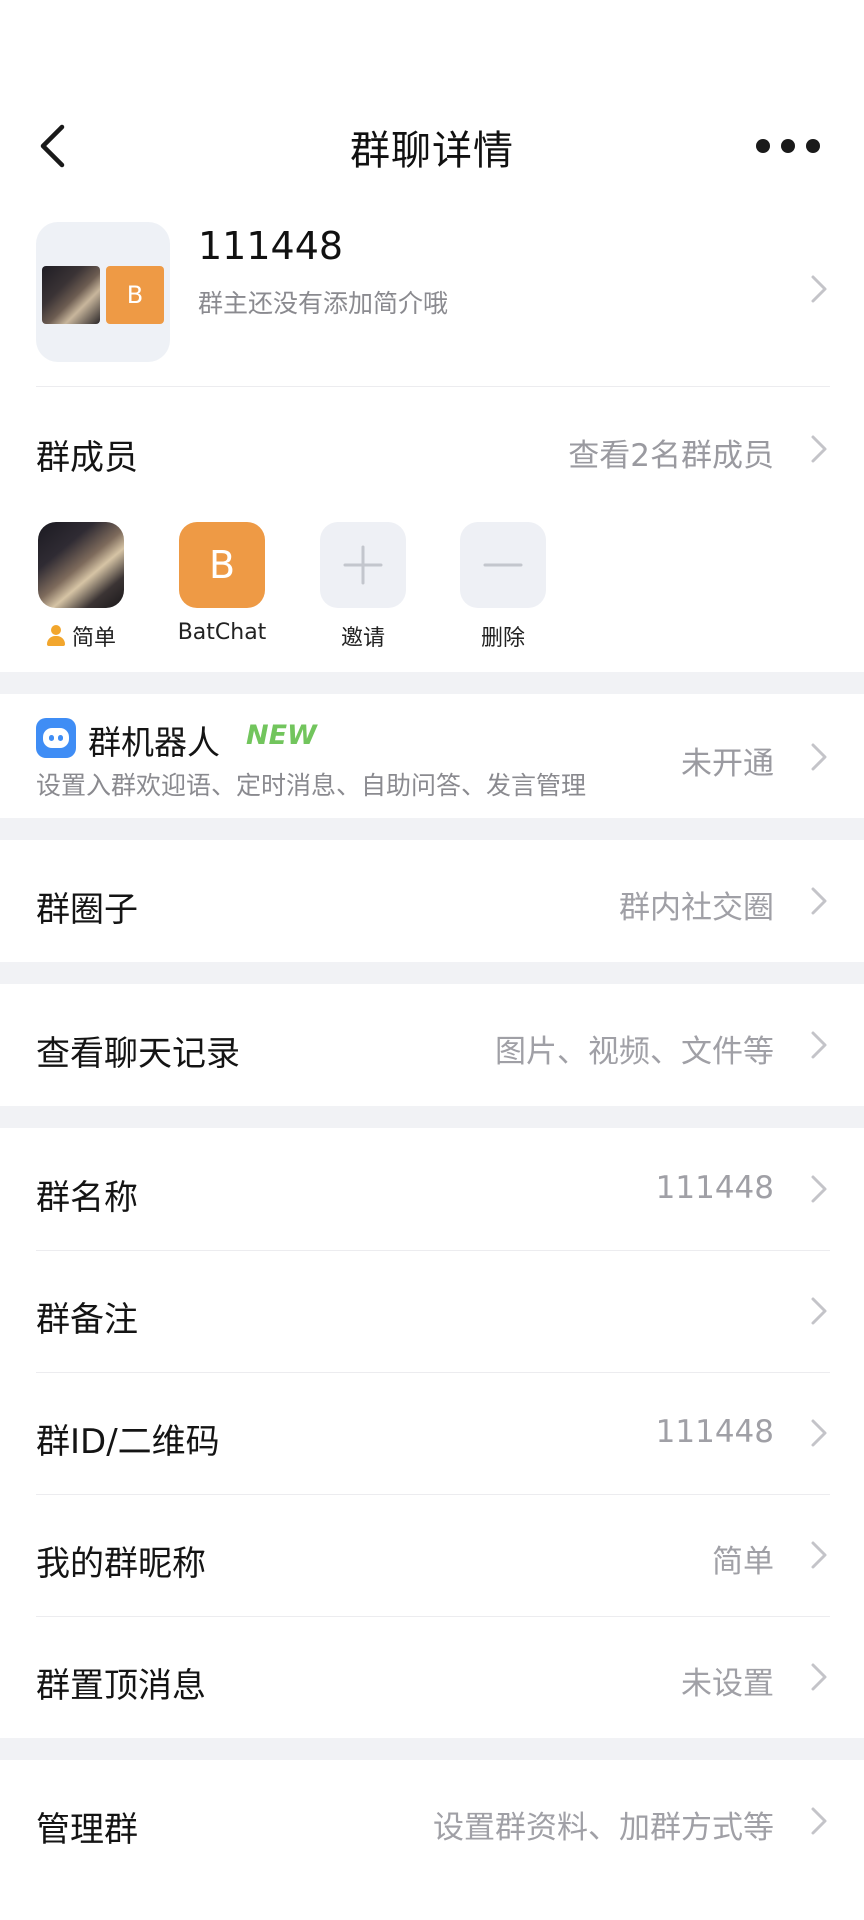 The width and height of the screenshot is (864, 1920). Describe the element at coordinates (81, 565) in the screenshot. I see `avatar` at that location.